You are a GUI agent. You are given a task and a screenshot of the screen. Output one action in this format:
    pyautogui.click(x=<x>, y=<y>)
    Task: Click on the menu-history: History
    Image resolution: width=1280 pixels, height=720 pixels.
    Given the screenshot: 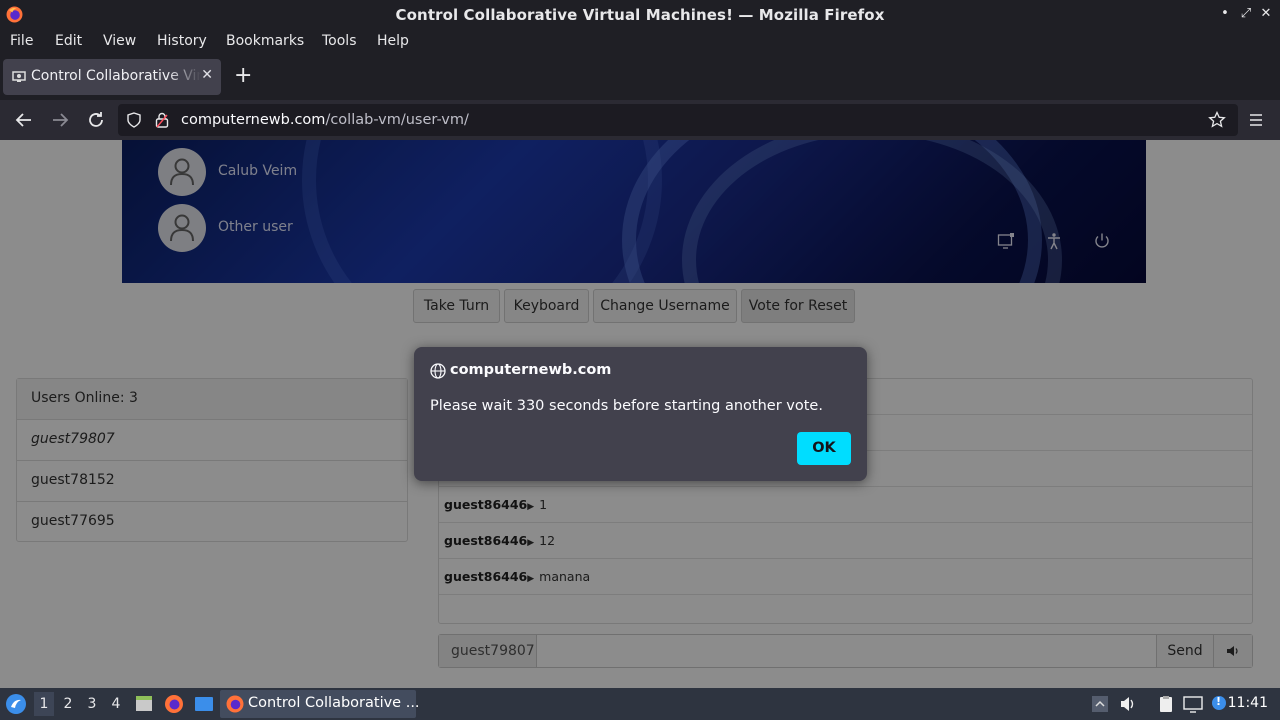 What is the action you would take?
    pyautogui.click(x=182, y=41)
    